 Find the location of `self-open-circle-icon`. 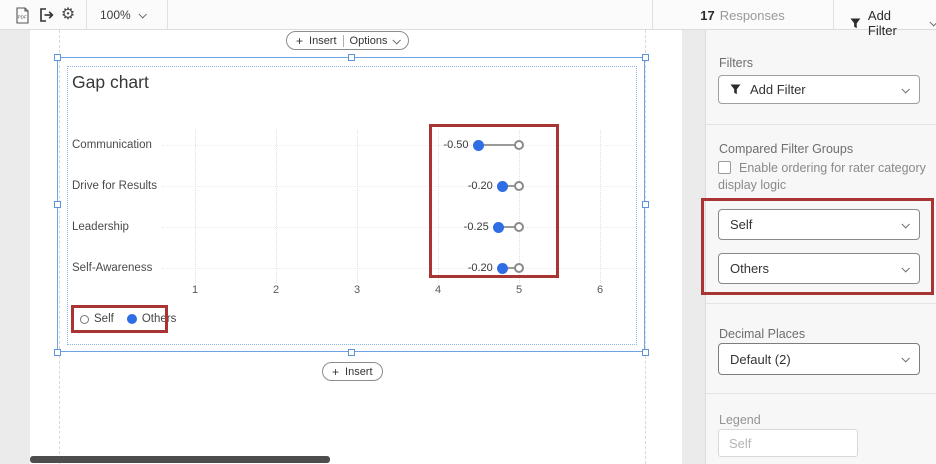

self-open-circle-icon is located at coordinates (84, 319).